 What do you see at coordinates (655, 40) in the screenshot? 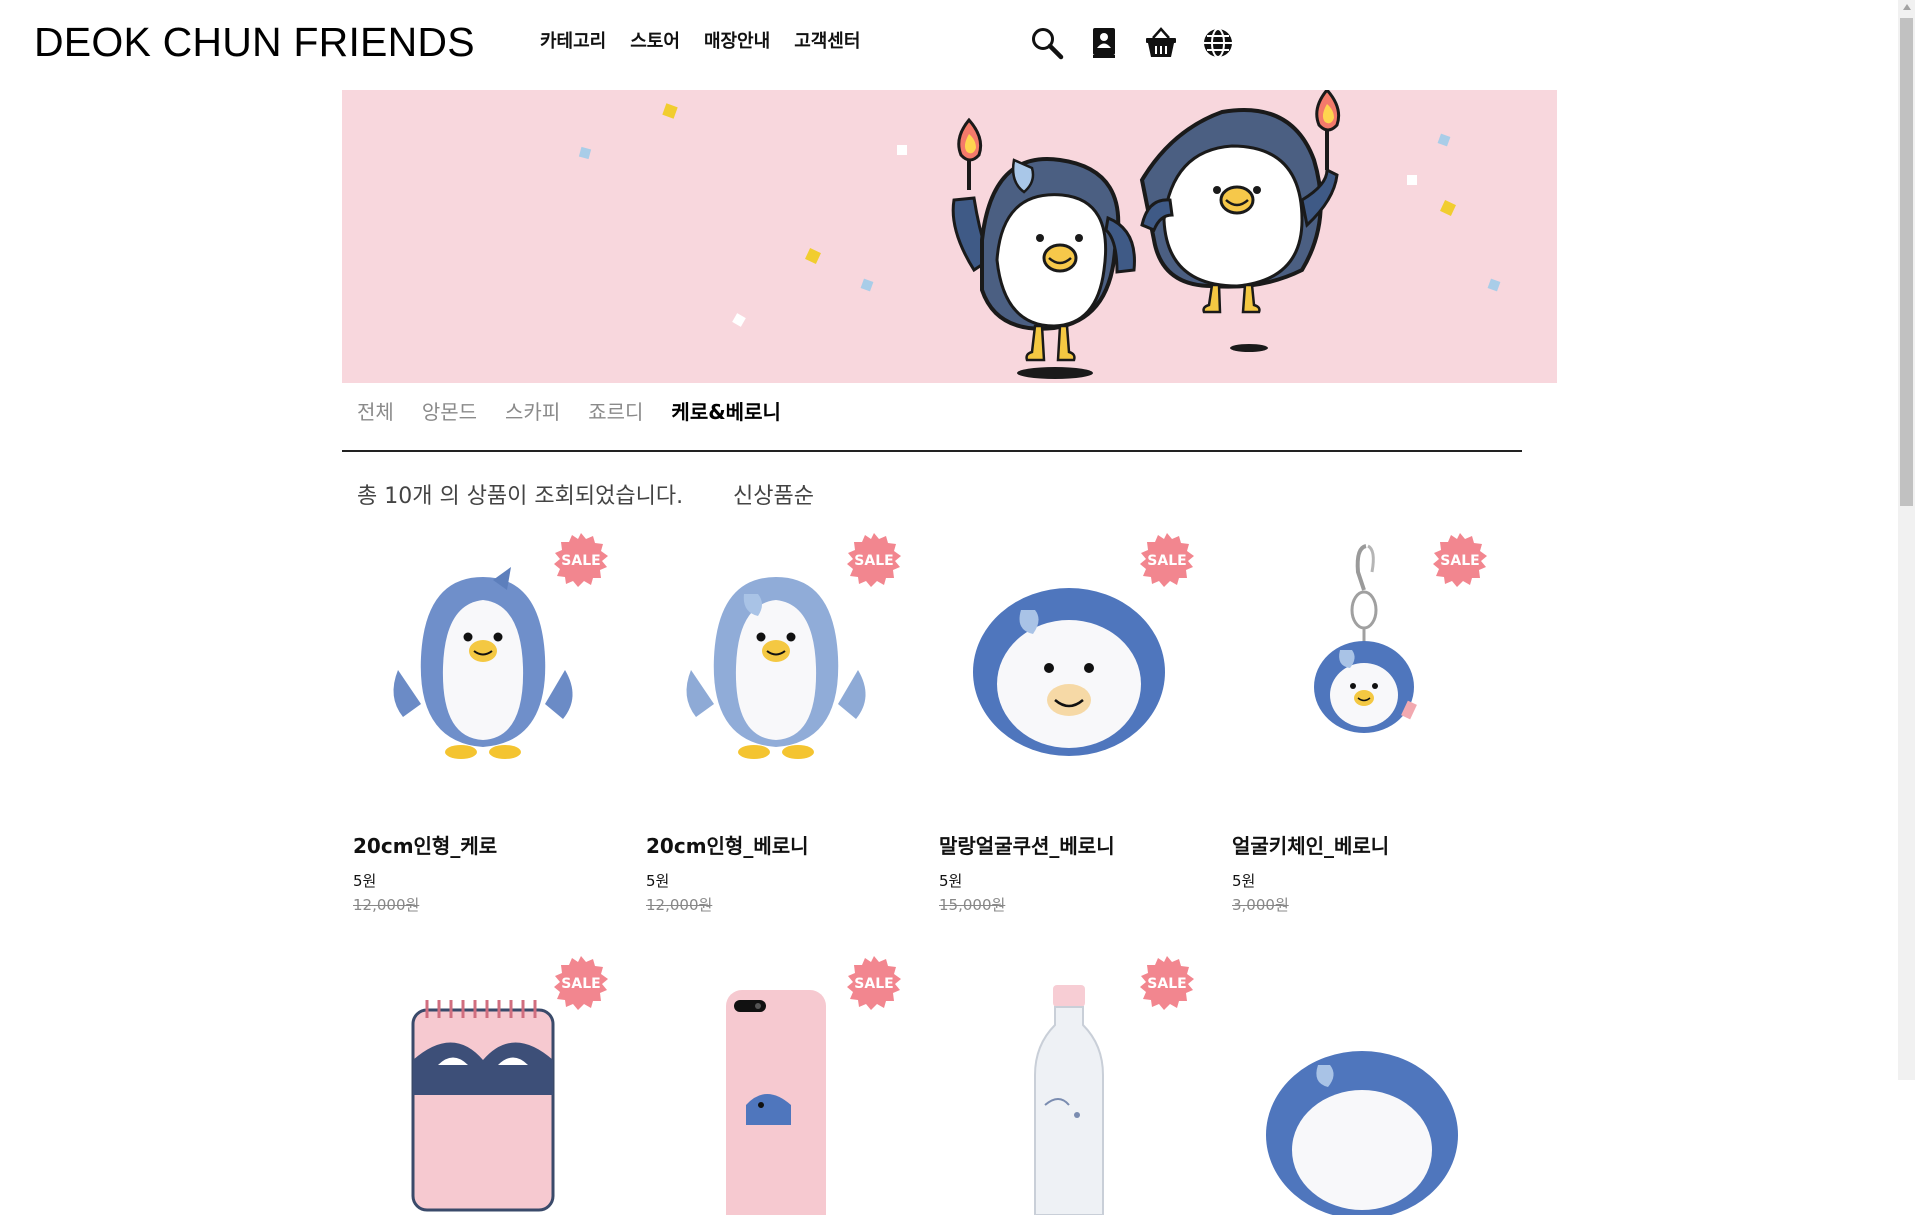
I see `nav-store: 스토어` at bounding box center [655, 40].